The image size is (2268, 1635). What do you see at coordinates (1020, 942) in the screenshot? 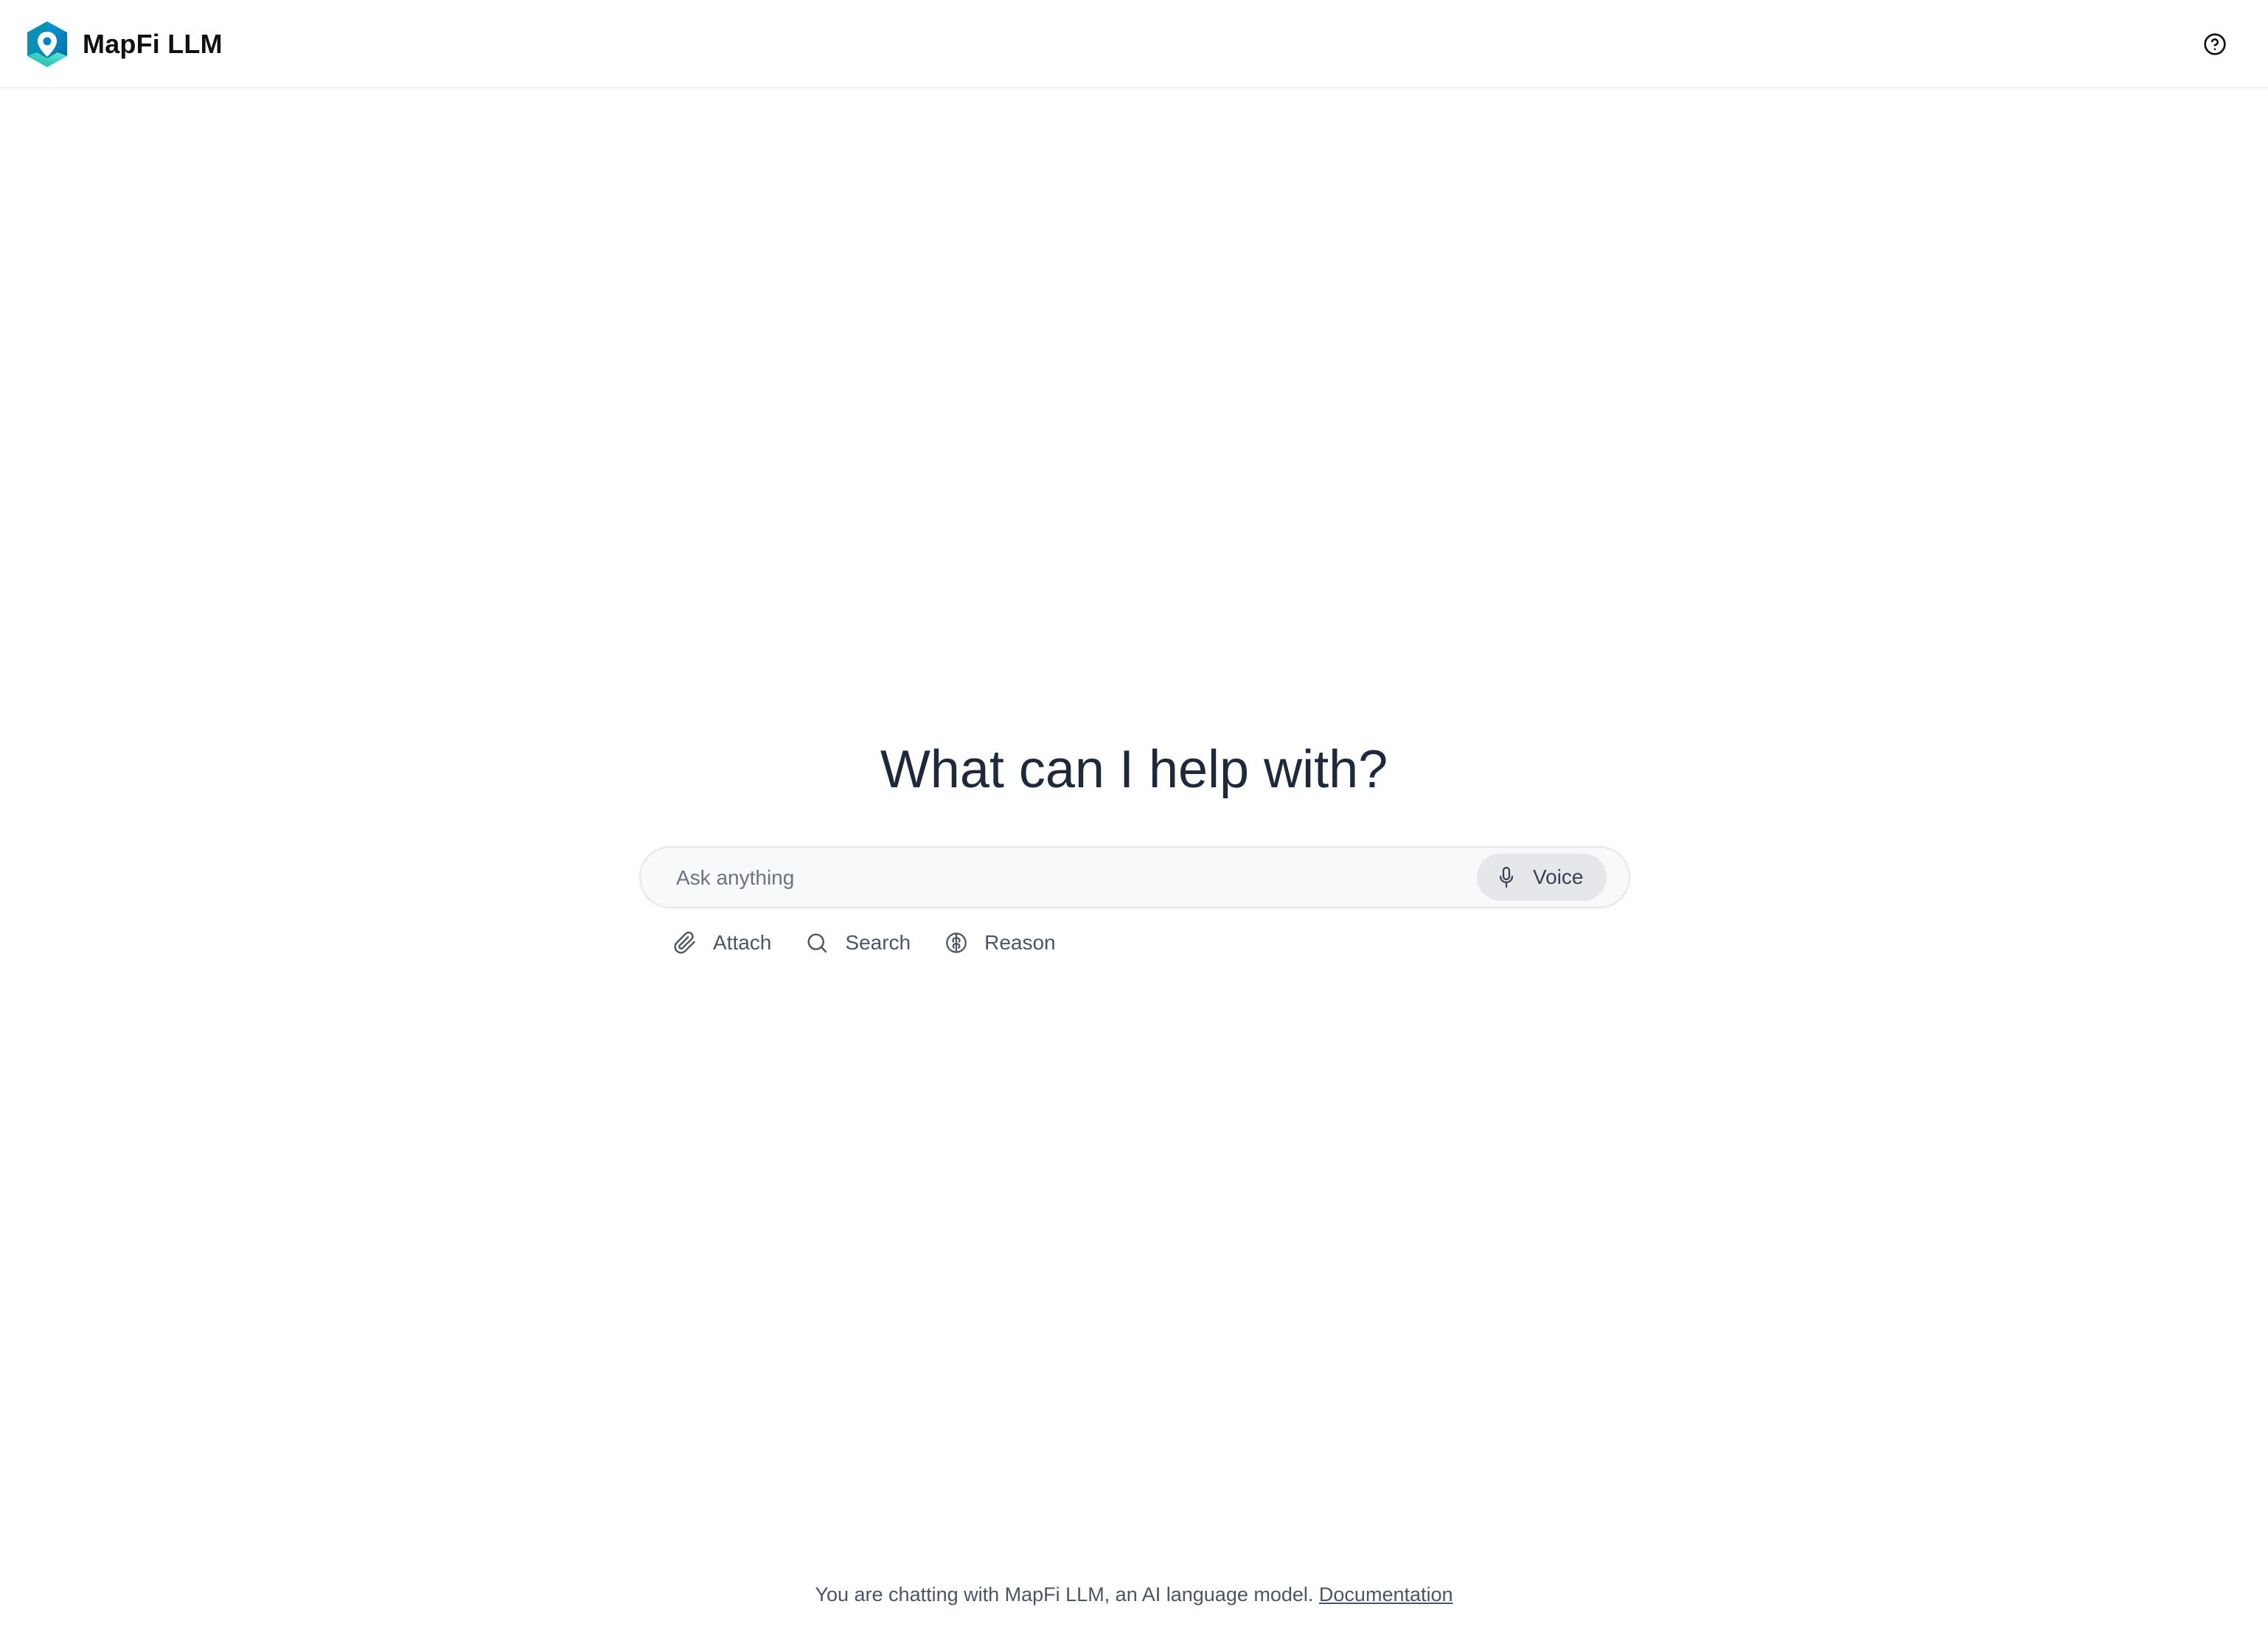
I see `reason-label: Reason` at bounding box center [1020, 942].